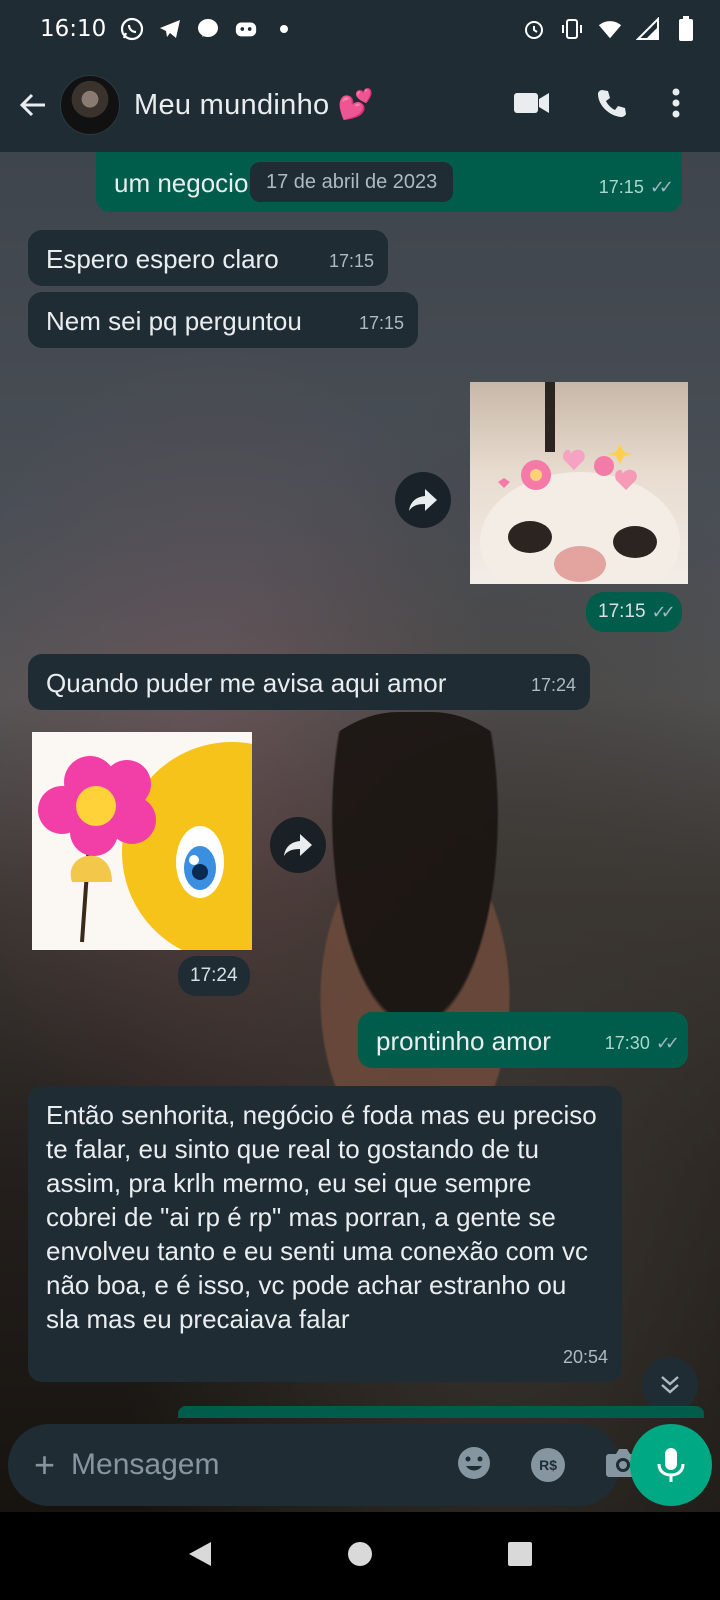  Describe the element at coordinates (181, 183) in the screenshot. I see `message-text: um negocio` at that location.